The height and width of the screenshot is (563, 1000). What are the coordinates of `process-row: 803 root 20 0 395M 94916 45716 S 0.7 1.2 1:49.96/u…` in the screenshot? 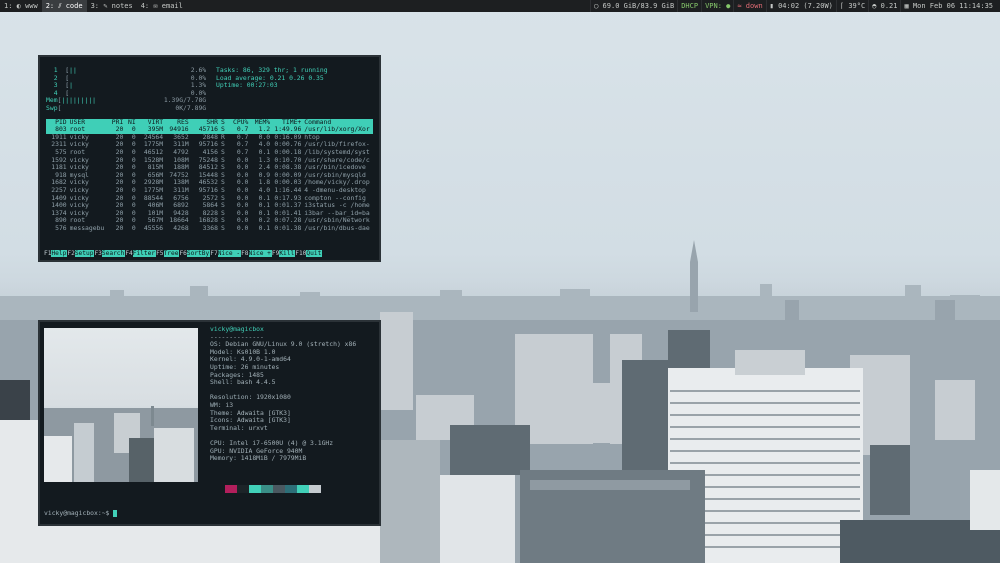 It's located at (209, 130).